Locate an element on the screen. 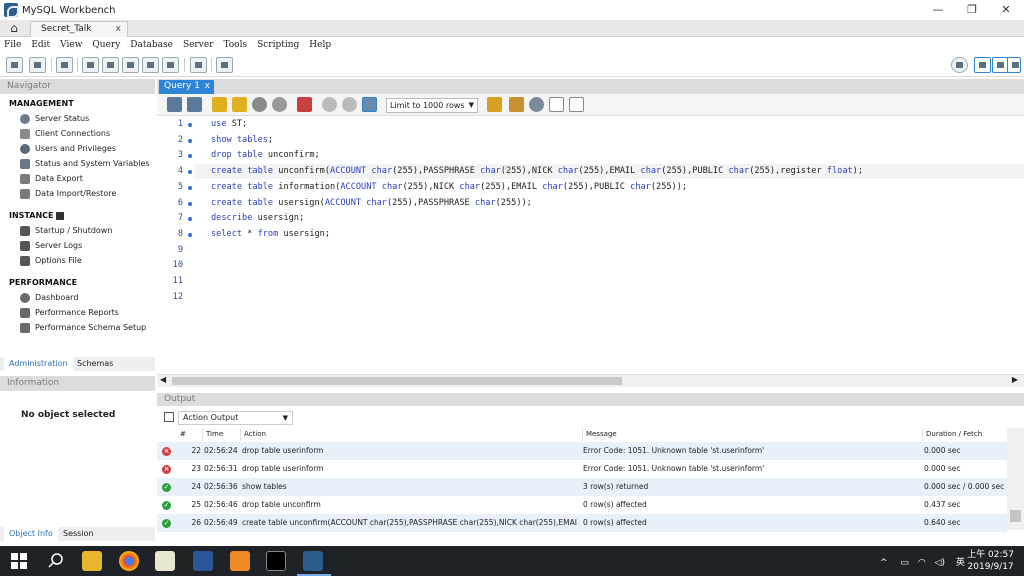 The image size is (1024, 576). col-message: Message is located at coordinates (599, 434).